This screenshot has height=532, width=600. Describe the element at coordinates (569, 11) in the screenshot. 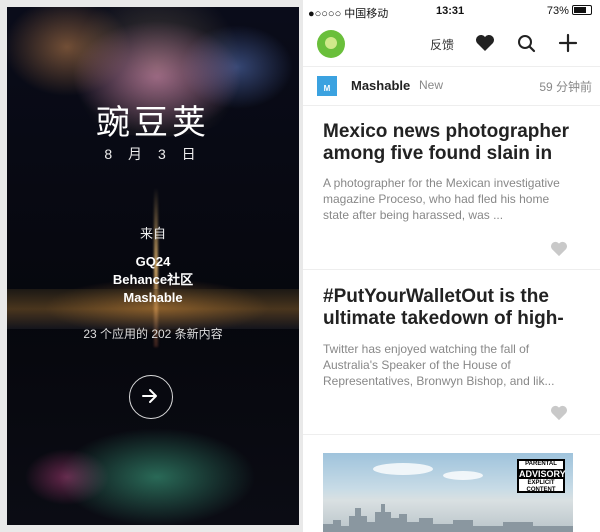

I see `status-right: 73%` at that location.